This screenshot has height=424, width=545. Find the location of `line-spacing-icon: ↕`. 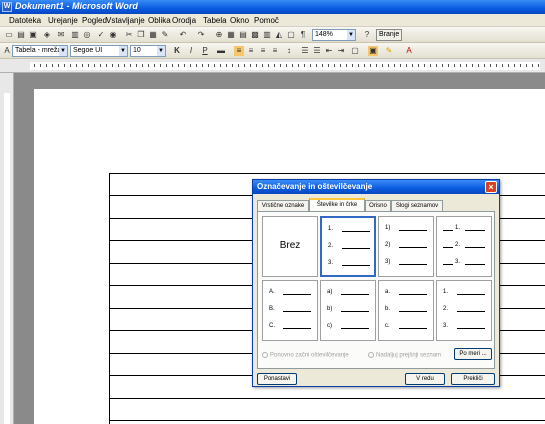

line-spacing-icon: ↕ is located at coordinates (289, 51).